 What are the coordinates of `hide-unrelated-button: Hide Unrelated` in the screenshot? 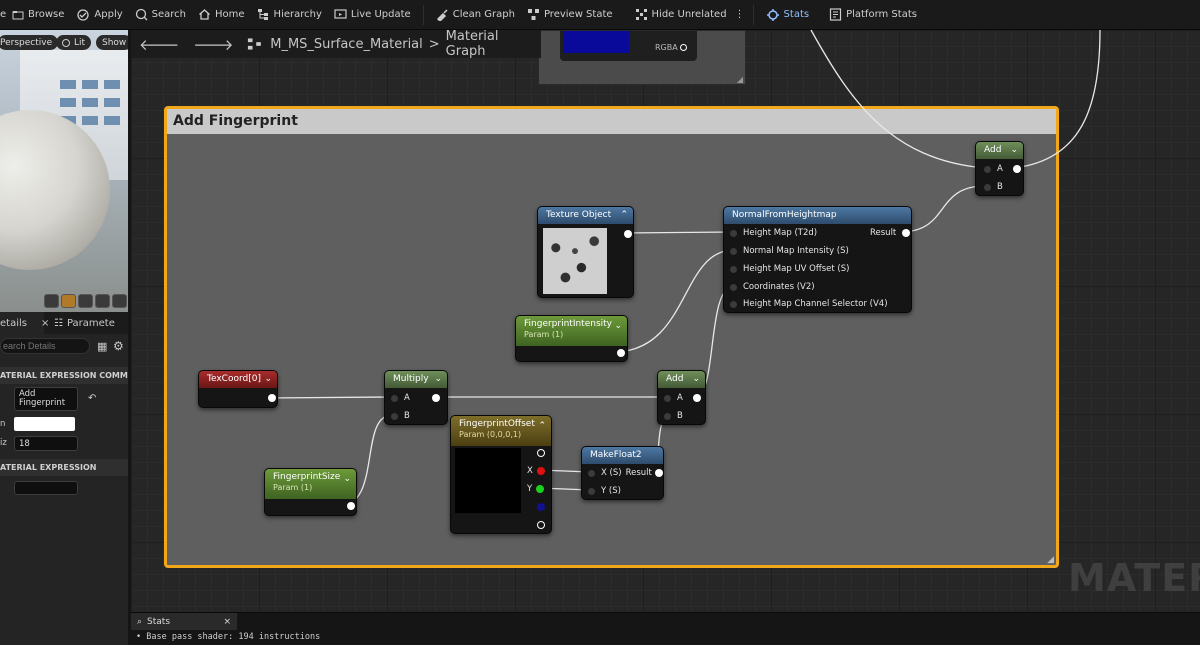 It's located at (681, 15).